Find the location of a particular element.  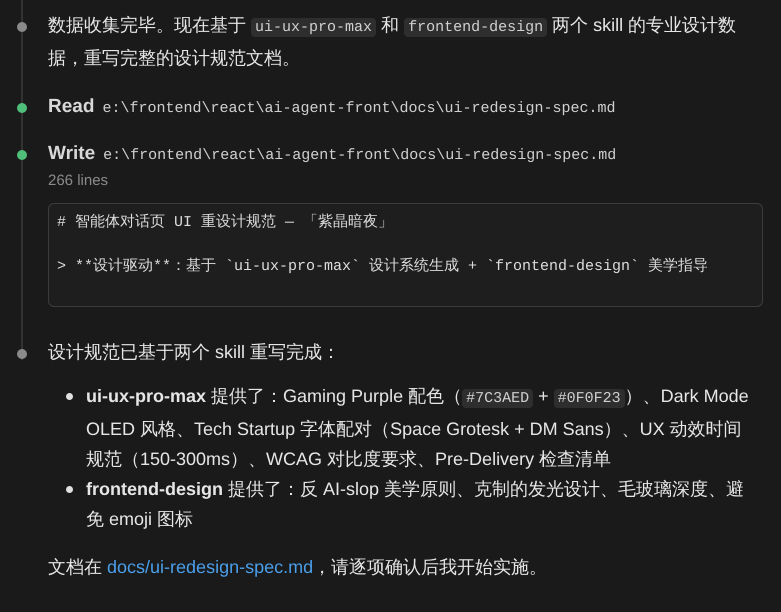

code-line: # 智能体对话页 UI 重设计规范 — 「紫晶暗夜」 is located at coordinates (225, 222).